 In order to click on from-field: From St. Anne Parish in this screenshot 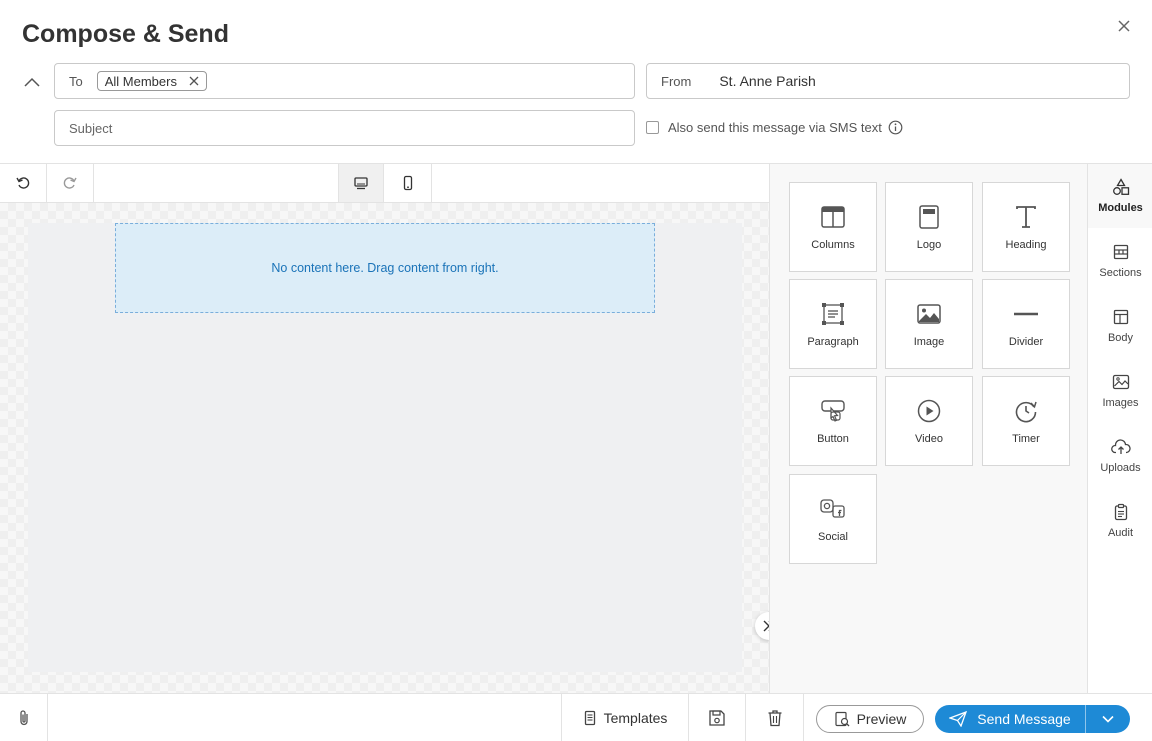, I will do `click(888, 81)`.